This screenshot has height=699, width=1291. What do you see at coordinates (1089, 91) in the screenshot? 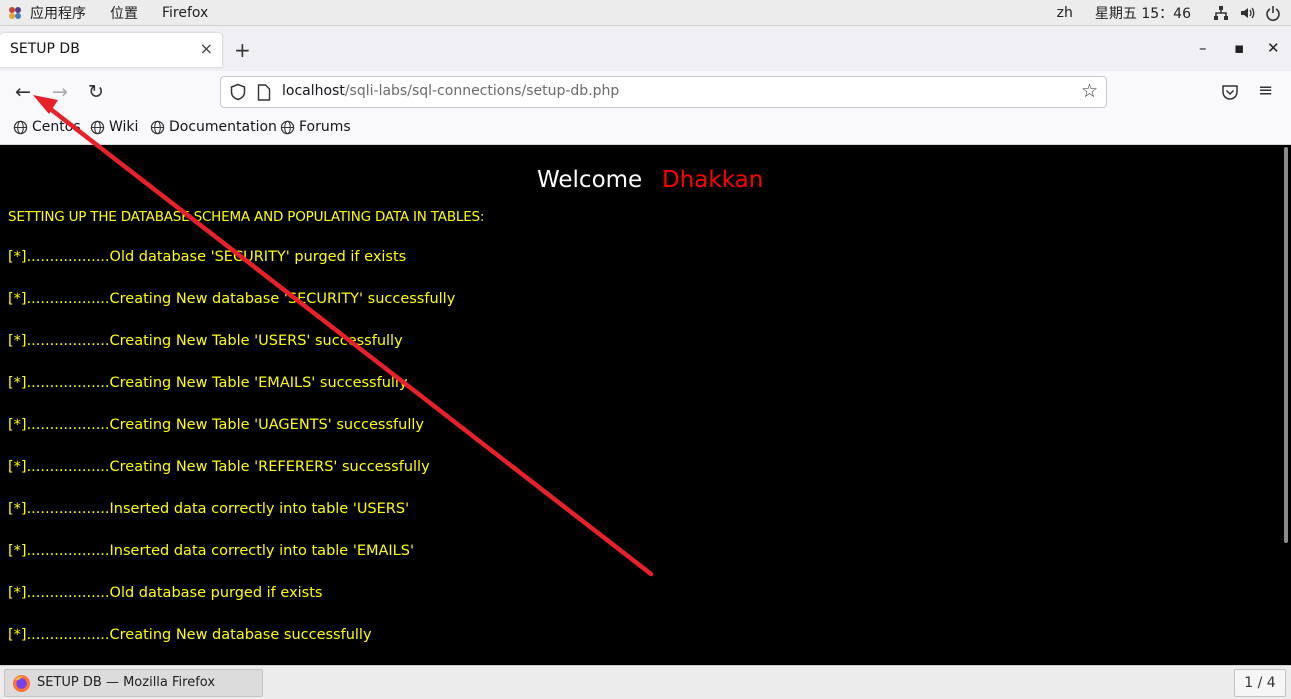
I see `bookmark-star-icon: ☆` at bounding box center [1089, 91].